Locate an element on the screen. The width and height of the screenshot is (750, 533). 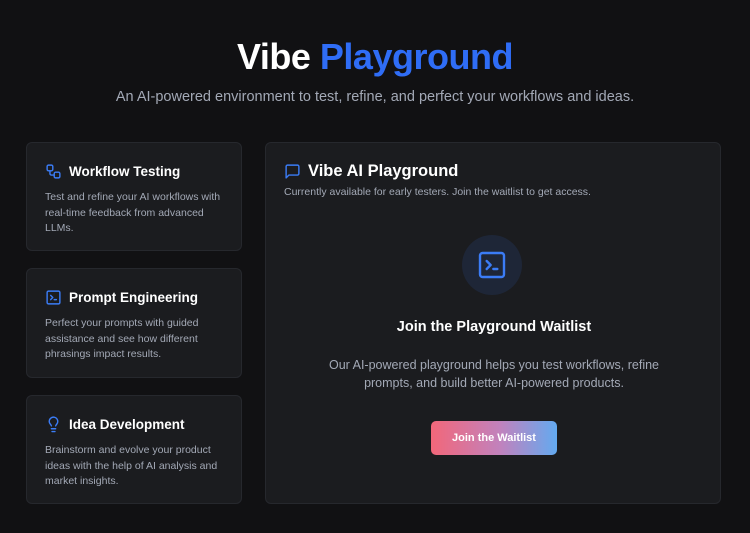
feature-header: Prompt Engineering is located at coordinates (134, 297).